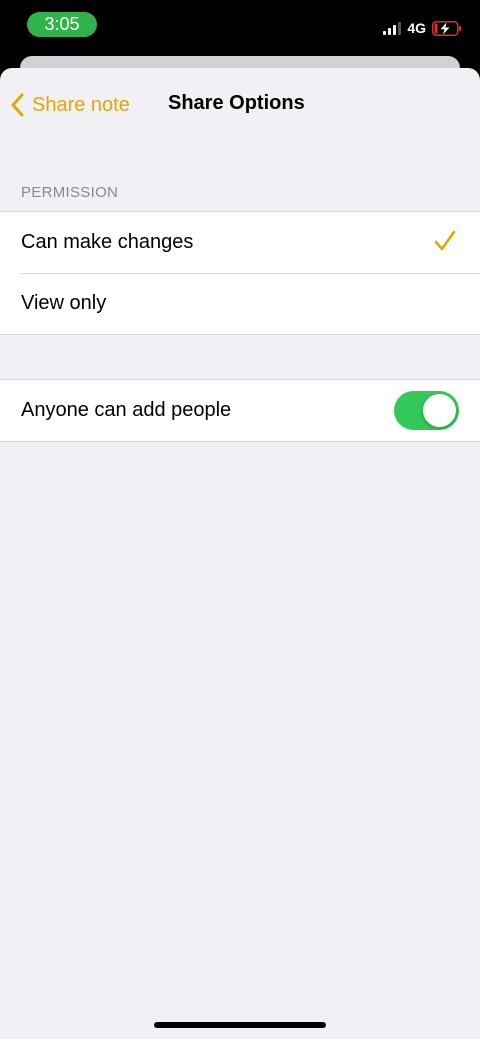 The height and width of the screenshot is (1039, 480). Describe the element at coordinates (17, 105) in the screenshot. I see `chevron-left-icon` at that location.